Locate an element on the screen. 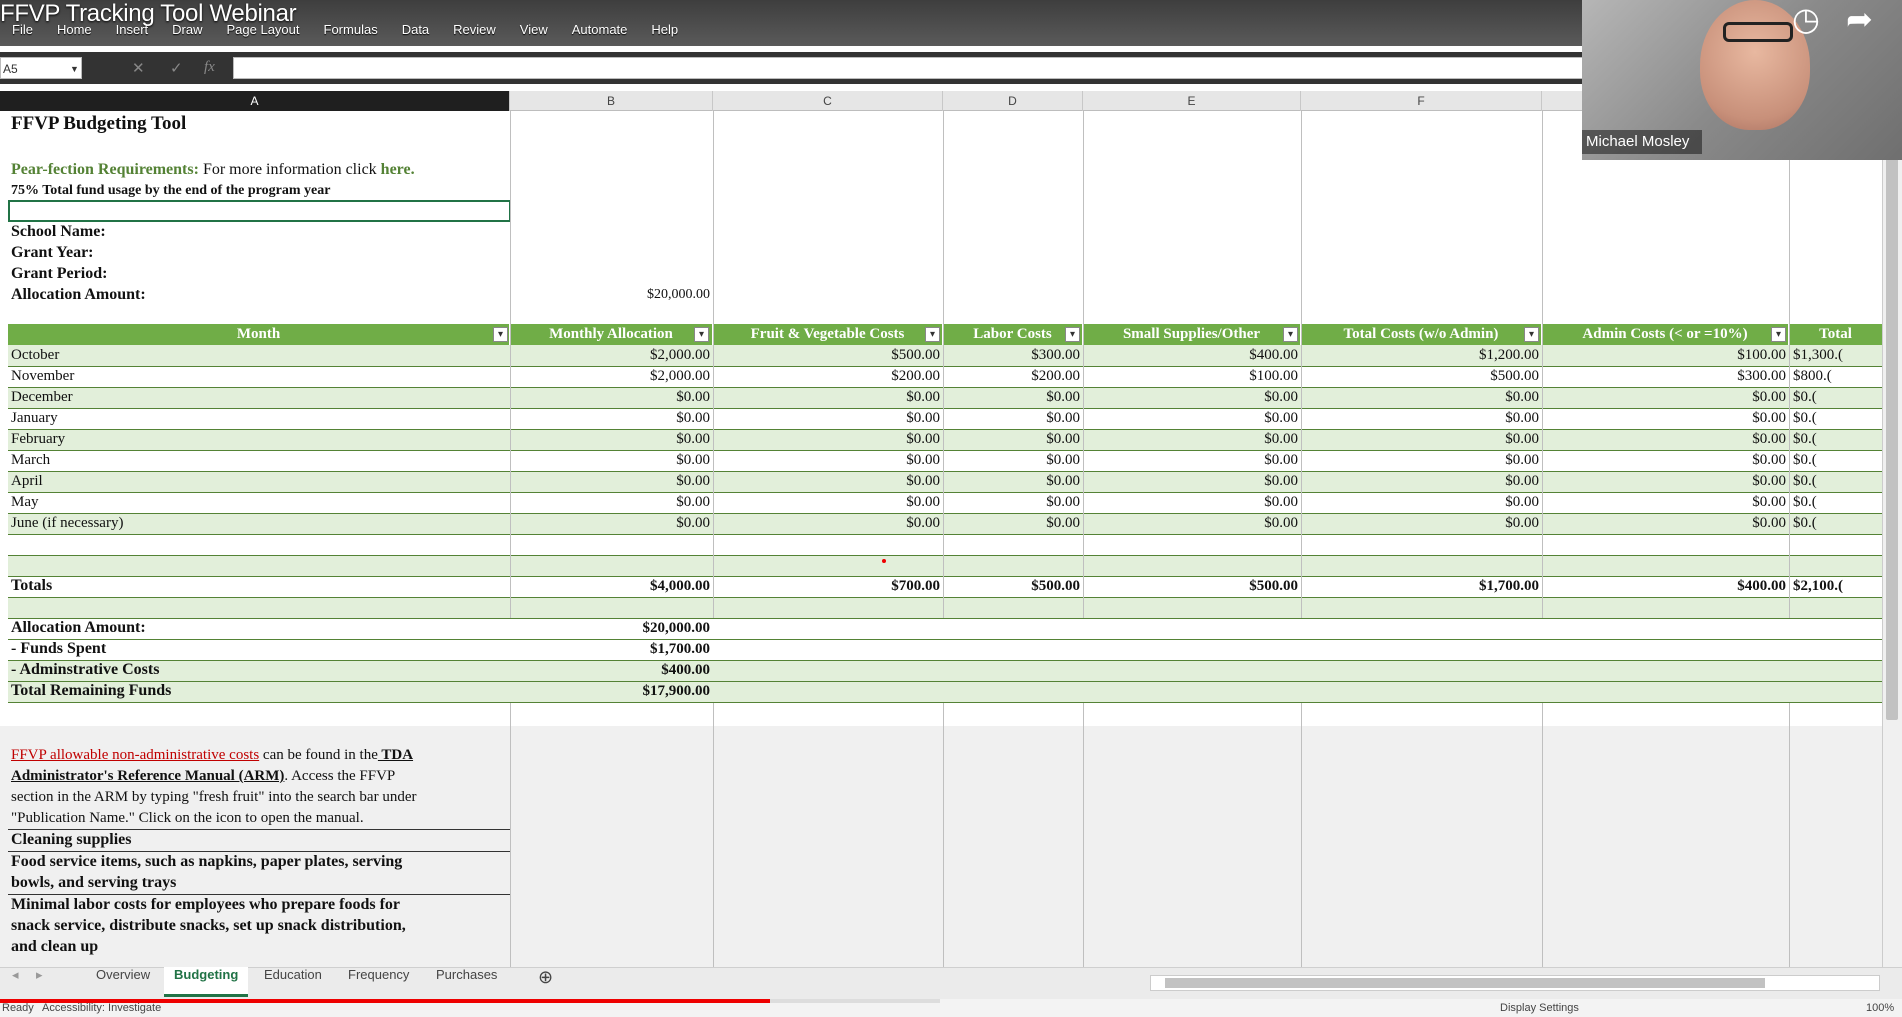 Image resolution: width=1902 pixels, height=1017 pixels. tab-education: Education is located at coordinates (293, 982).